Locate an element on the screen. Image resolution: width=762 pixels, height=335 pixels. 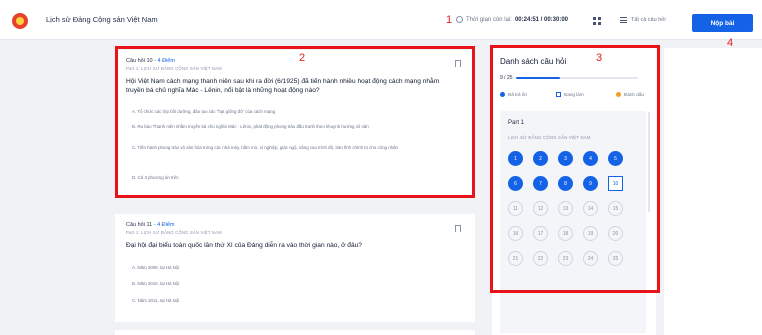
question-nav-button: 13 is located at coordinates (565, 208).